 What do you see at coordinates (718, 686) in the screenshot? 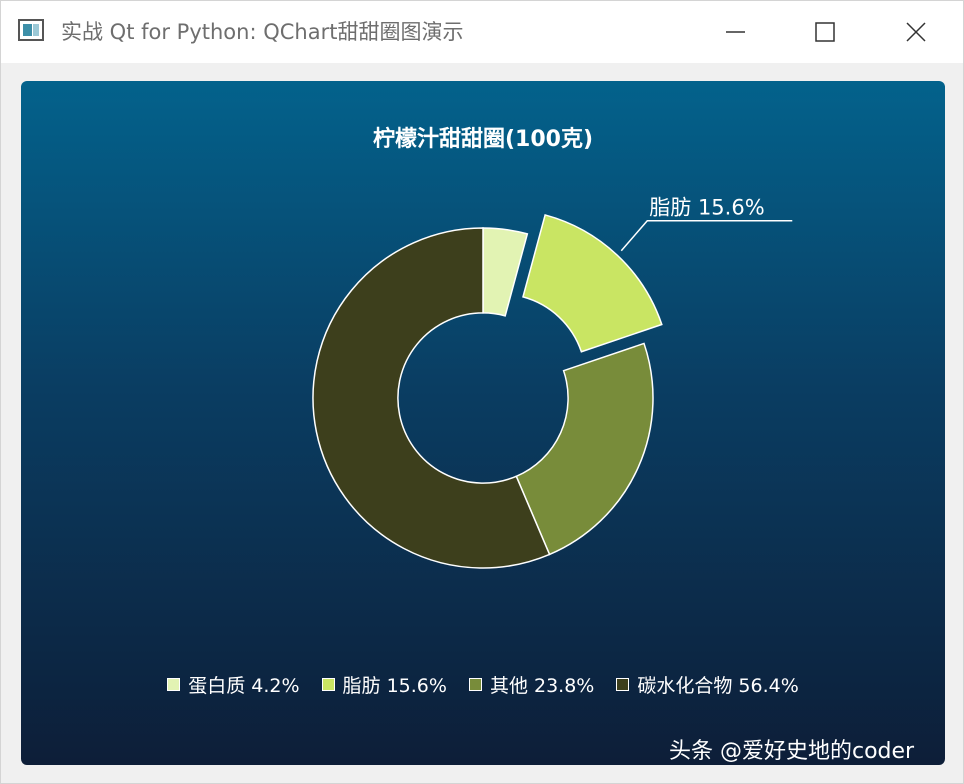
I see `legend-label: 碳水化合物 56.4%` at bounding box center [718, 686].